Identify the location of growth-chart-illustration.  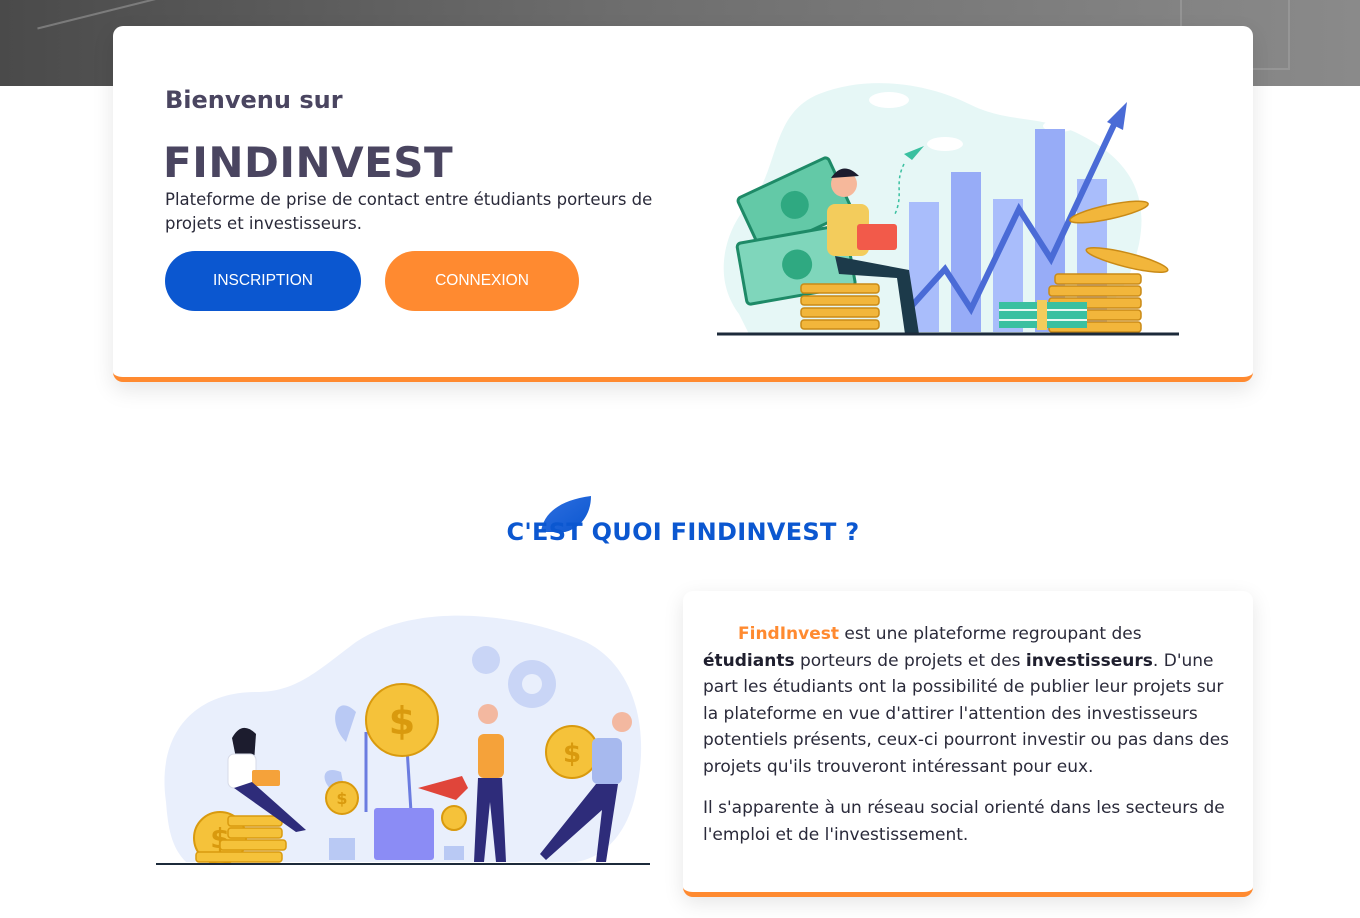
(948, 209).